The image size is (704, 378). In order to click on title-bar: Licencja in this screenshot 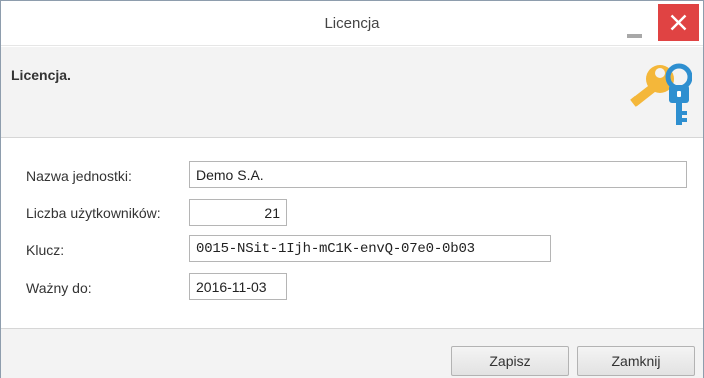, I will do `click(352, 23)`.